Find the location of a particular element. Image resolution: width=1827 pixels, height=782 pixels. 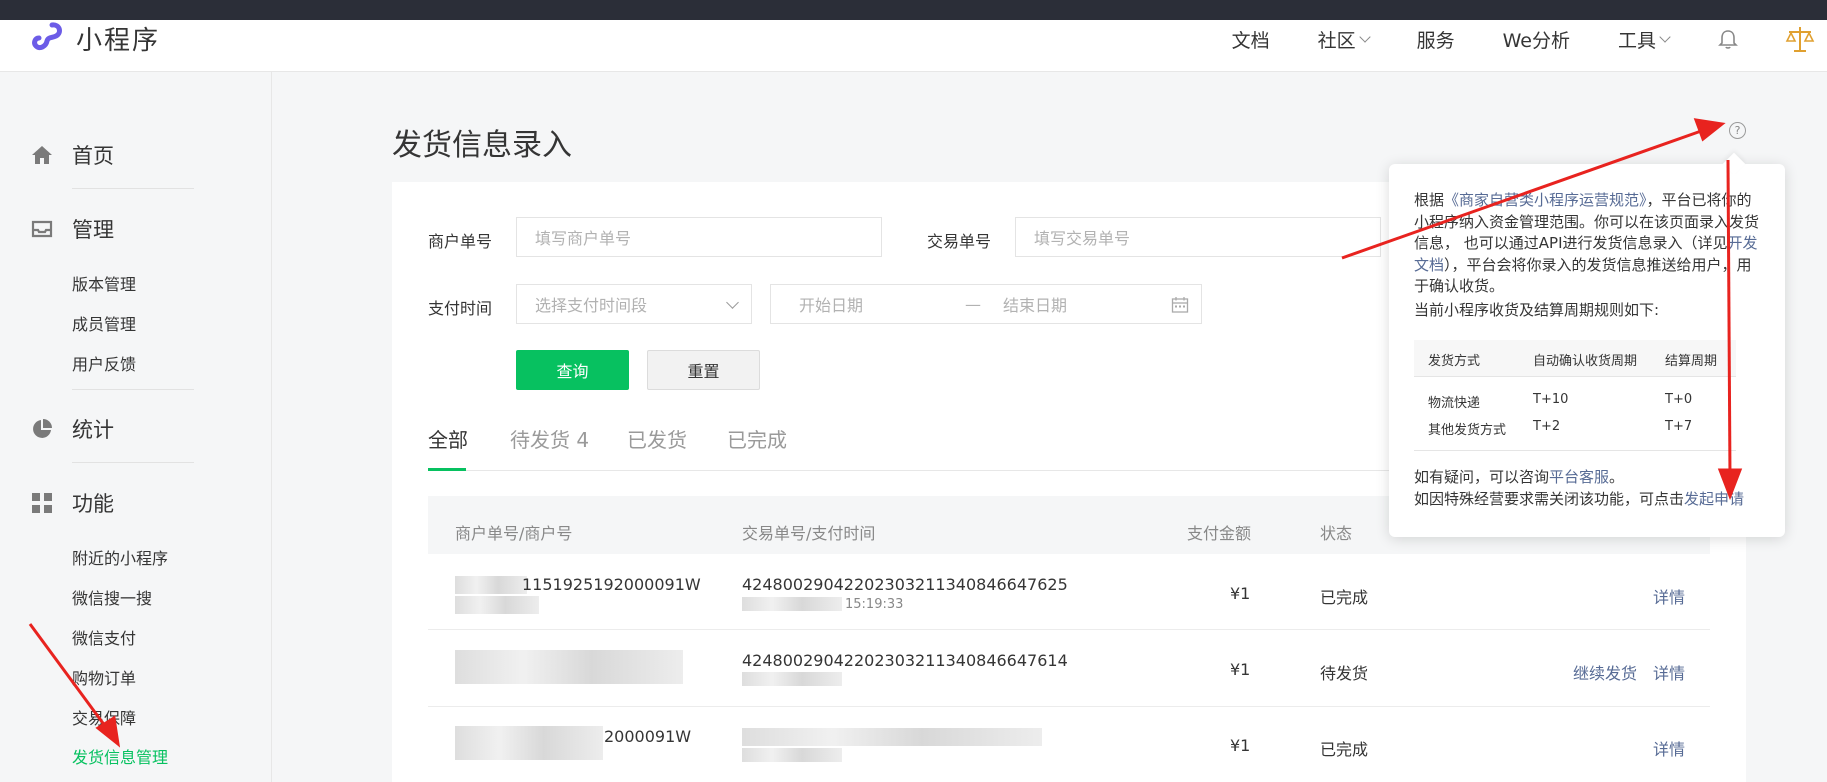

miniprogram-logo-icon is located at coordinates (47, 36).